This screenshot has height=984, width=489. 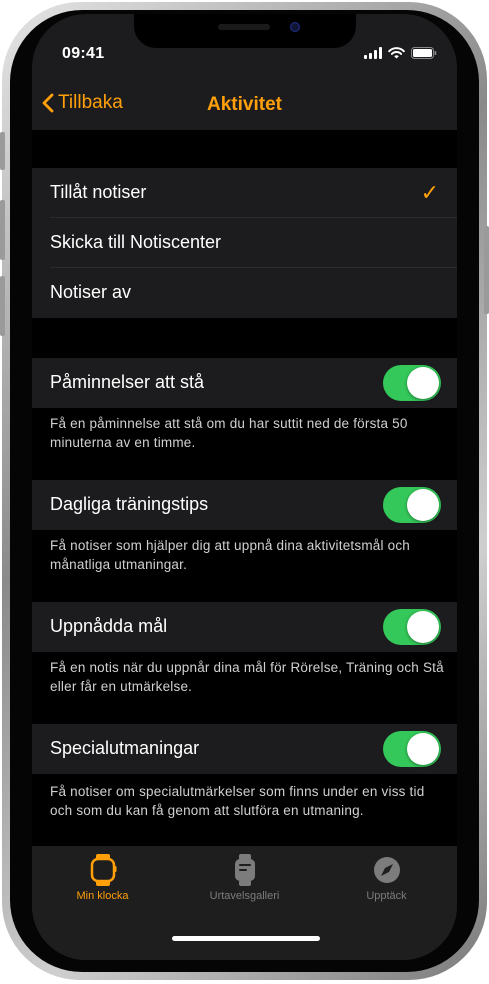 I want to click on daily-coaching-toggle, so click(x=412, y=505).